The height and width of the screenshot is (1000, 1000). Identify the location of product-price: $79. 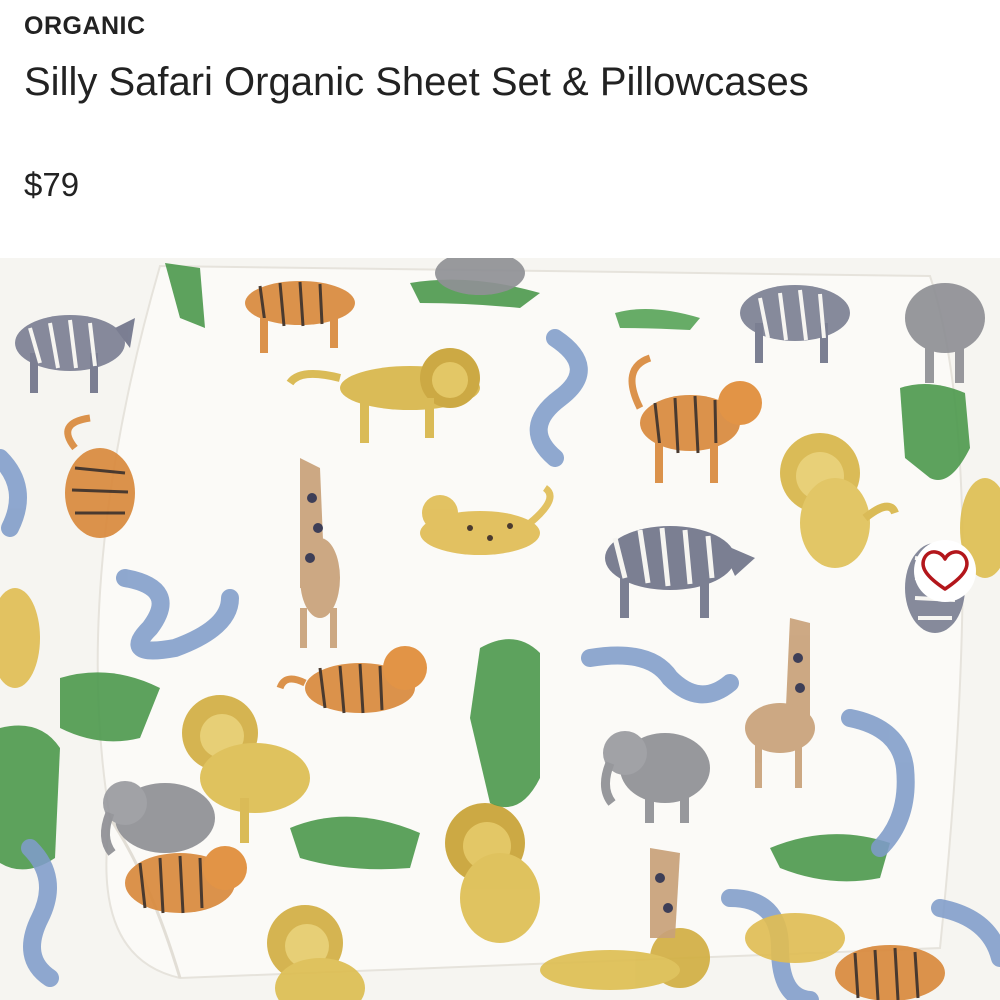
(52, 184).